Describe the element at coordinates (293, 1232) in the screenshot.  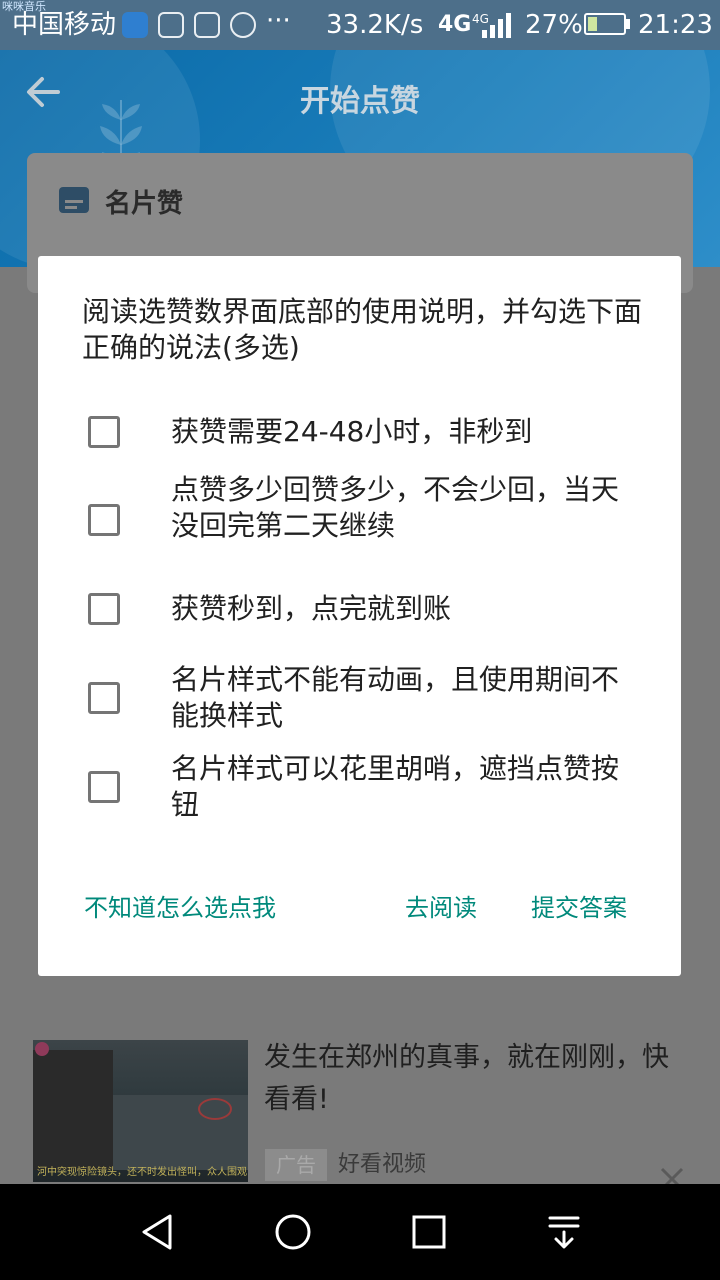
I see `circle-home-icon` at that location.